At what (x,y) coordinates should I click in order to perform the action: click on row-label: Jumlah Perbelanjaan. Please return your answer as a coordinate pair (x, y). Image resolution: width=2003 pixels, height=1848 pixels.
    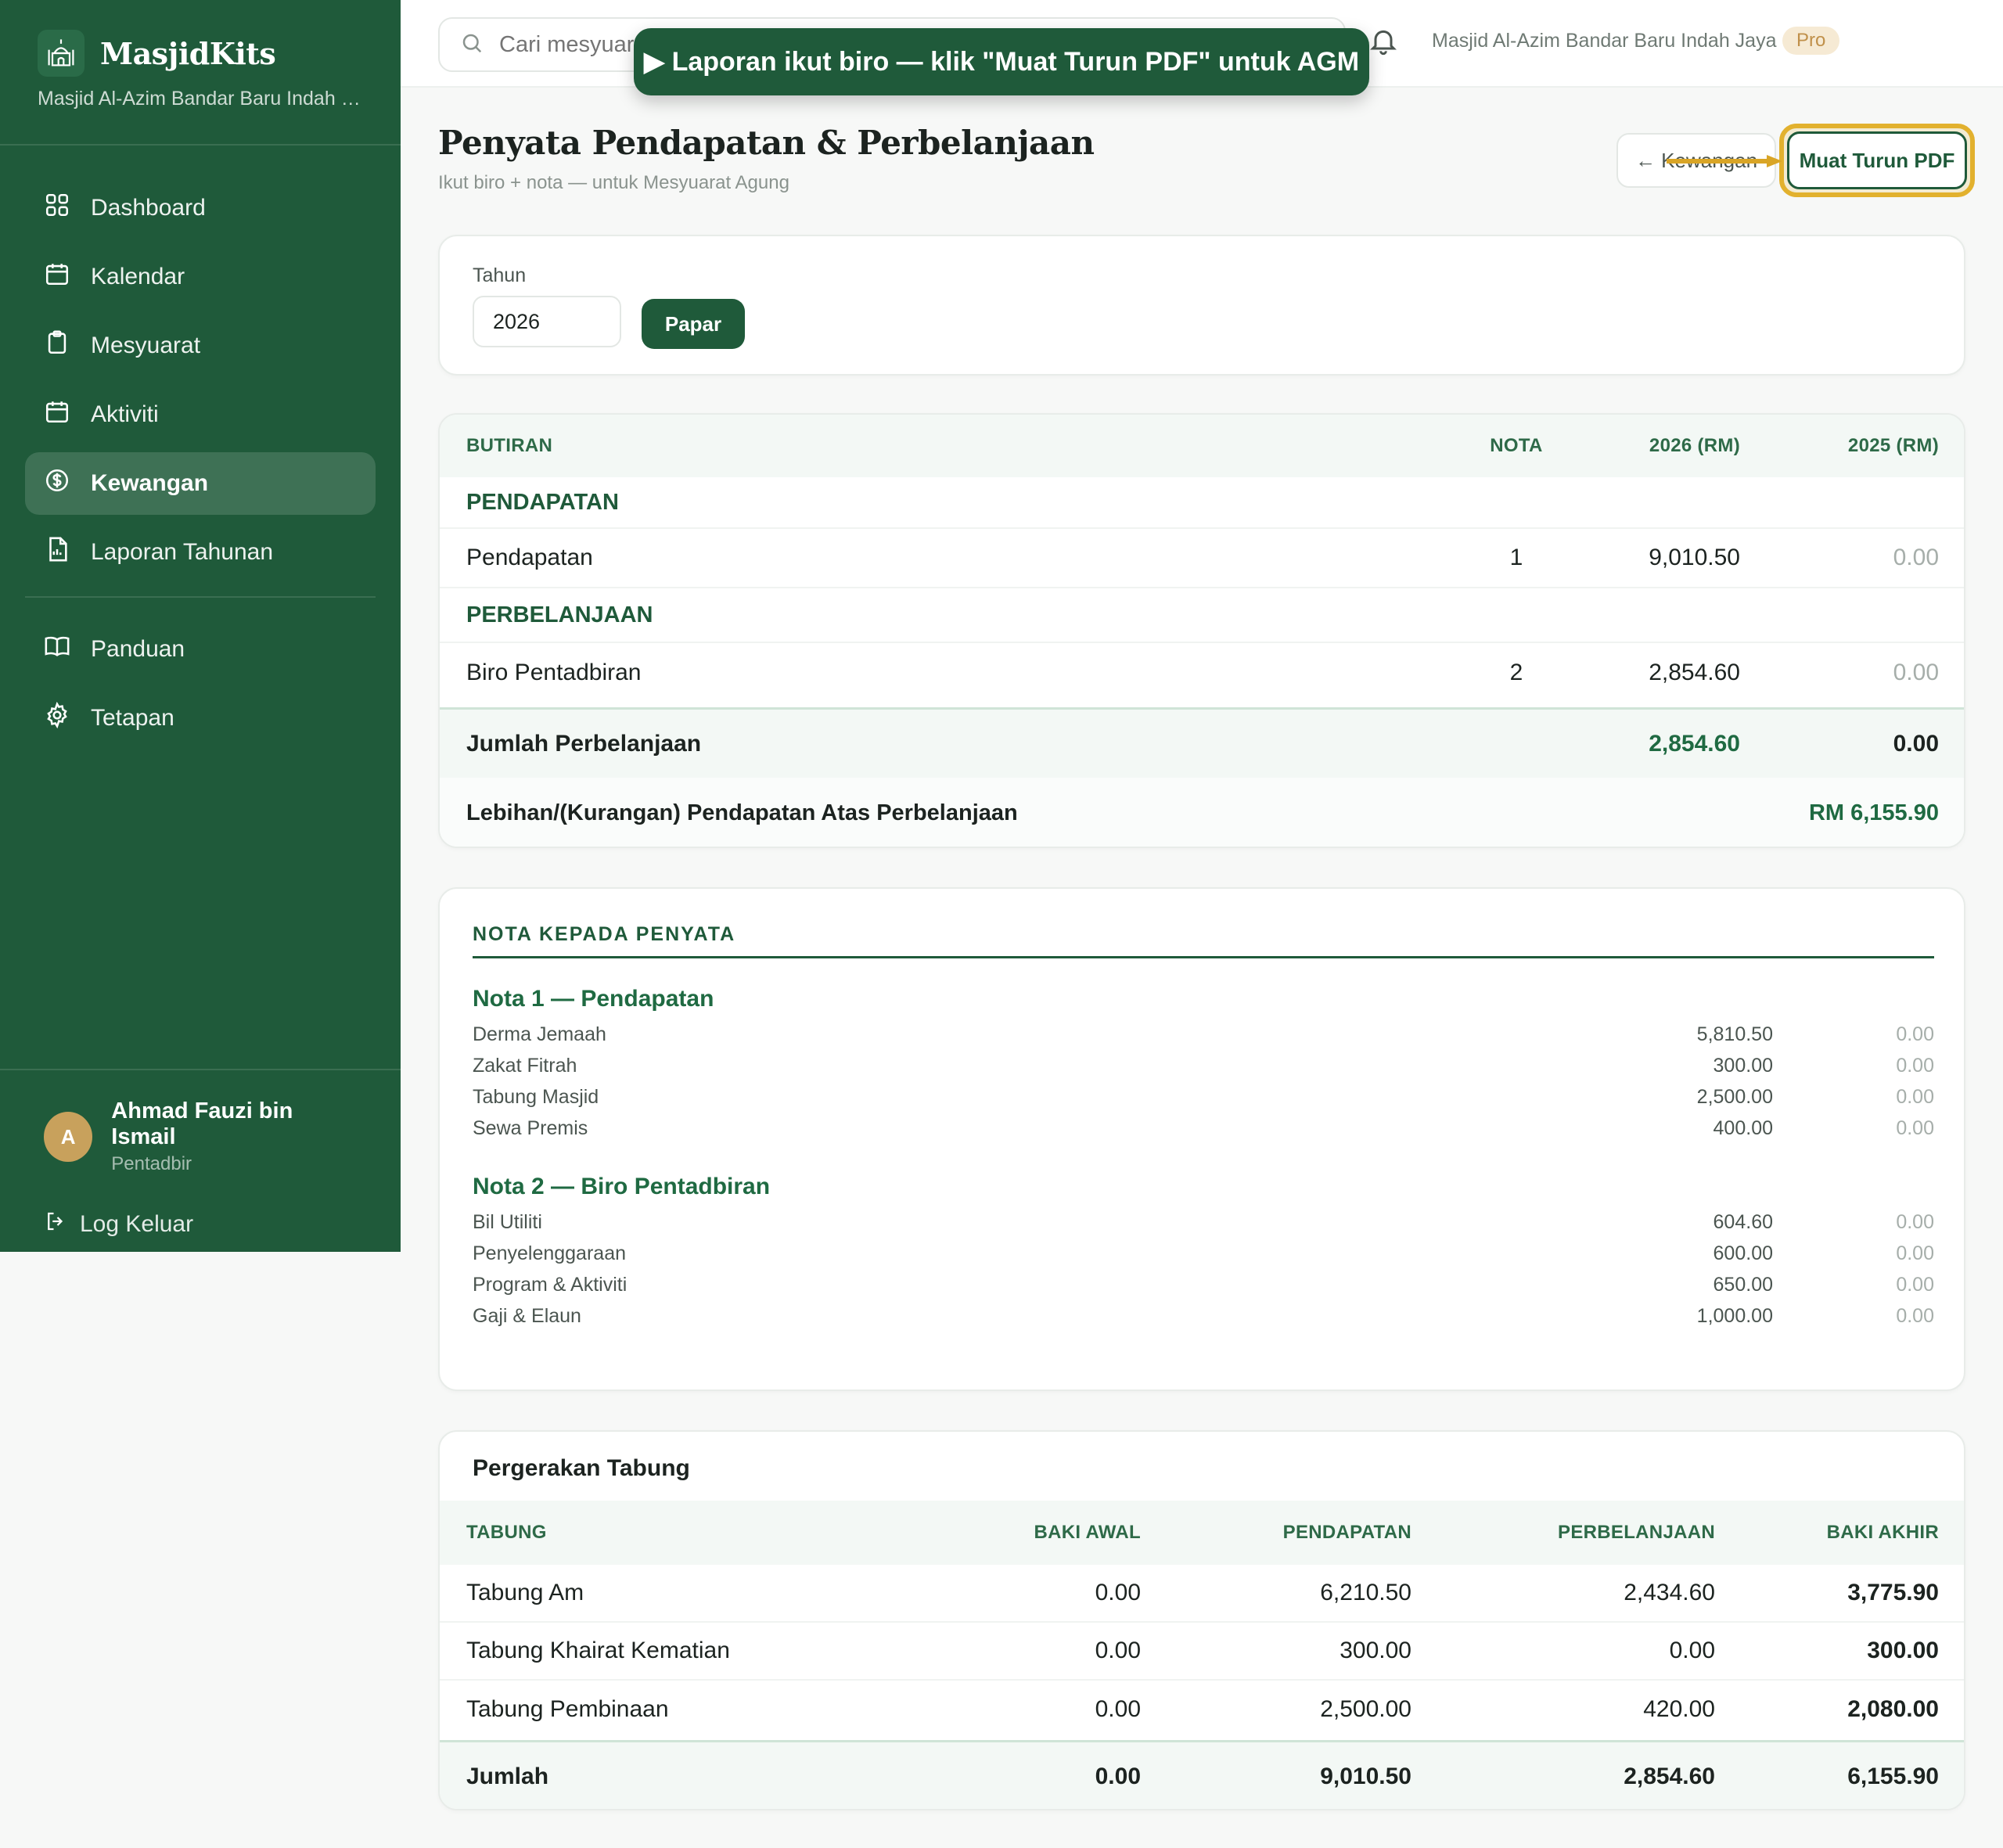
    Looking at the image, I should click on (584, 743).